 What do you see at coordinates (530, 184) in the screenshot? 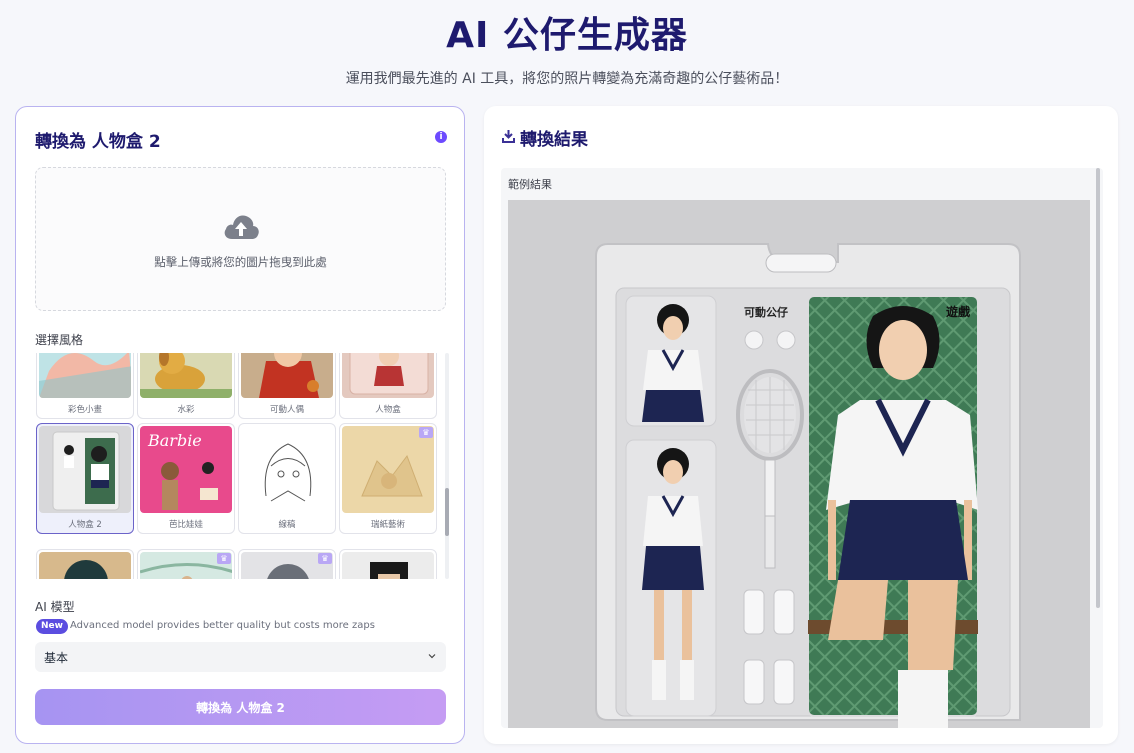
I see `sample-result-label: 範例結果` at bounding box center [530, 184].